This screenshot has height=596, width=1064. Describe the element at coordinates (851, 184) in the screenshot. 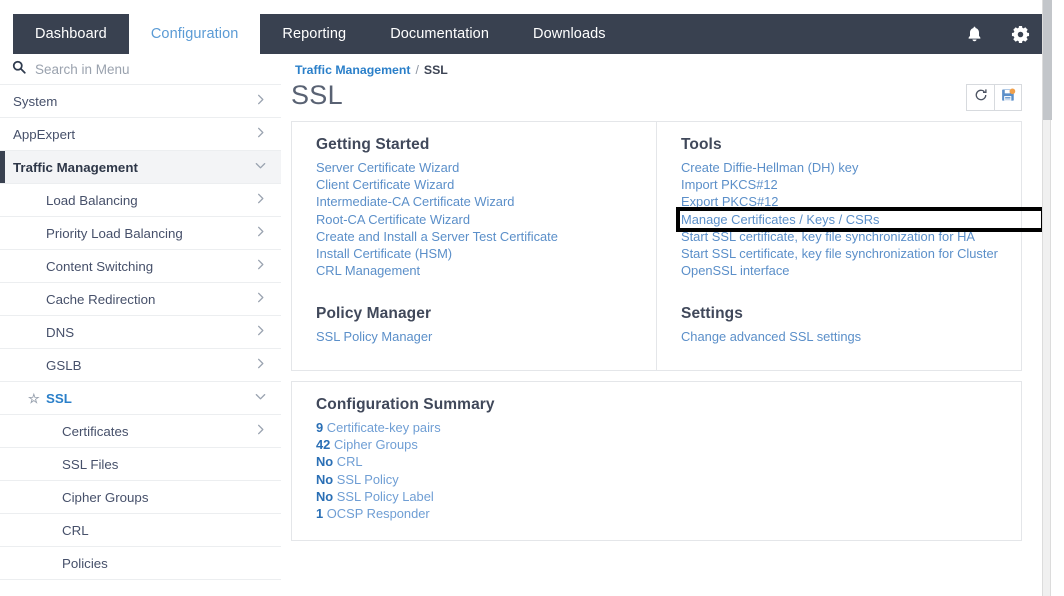

I see `tools-link-1: Import PKCS#12` at that location.